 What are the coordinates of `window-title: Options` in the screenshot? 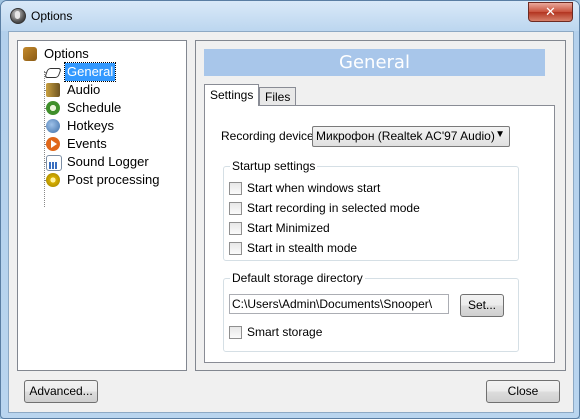 It's located at (52, 16).